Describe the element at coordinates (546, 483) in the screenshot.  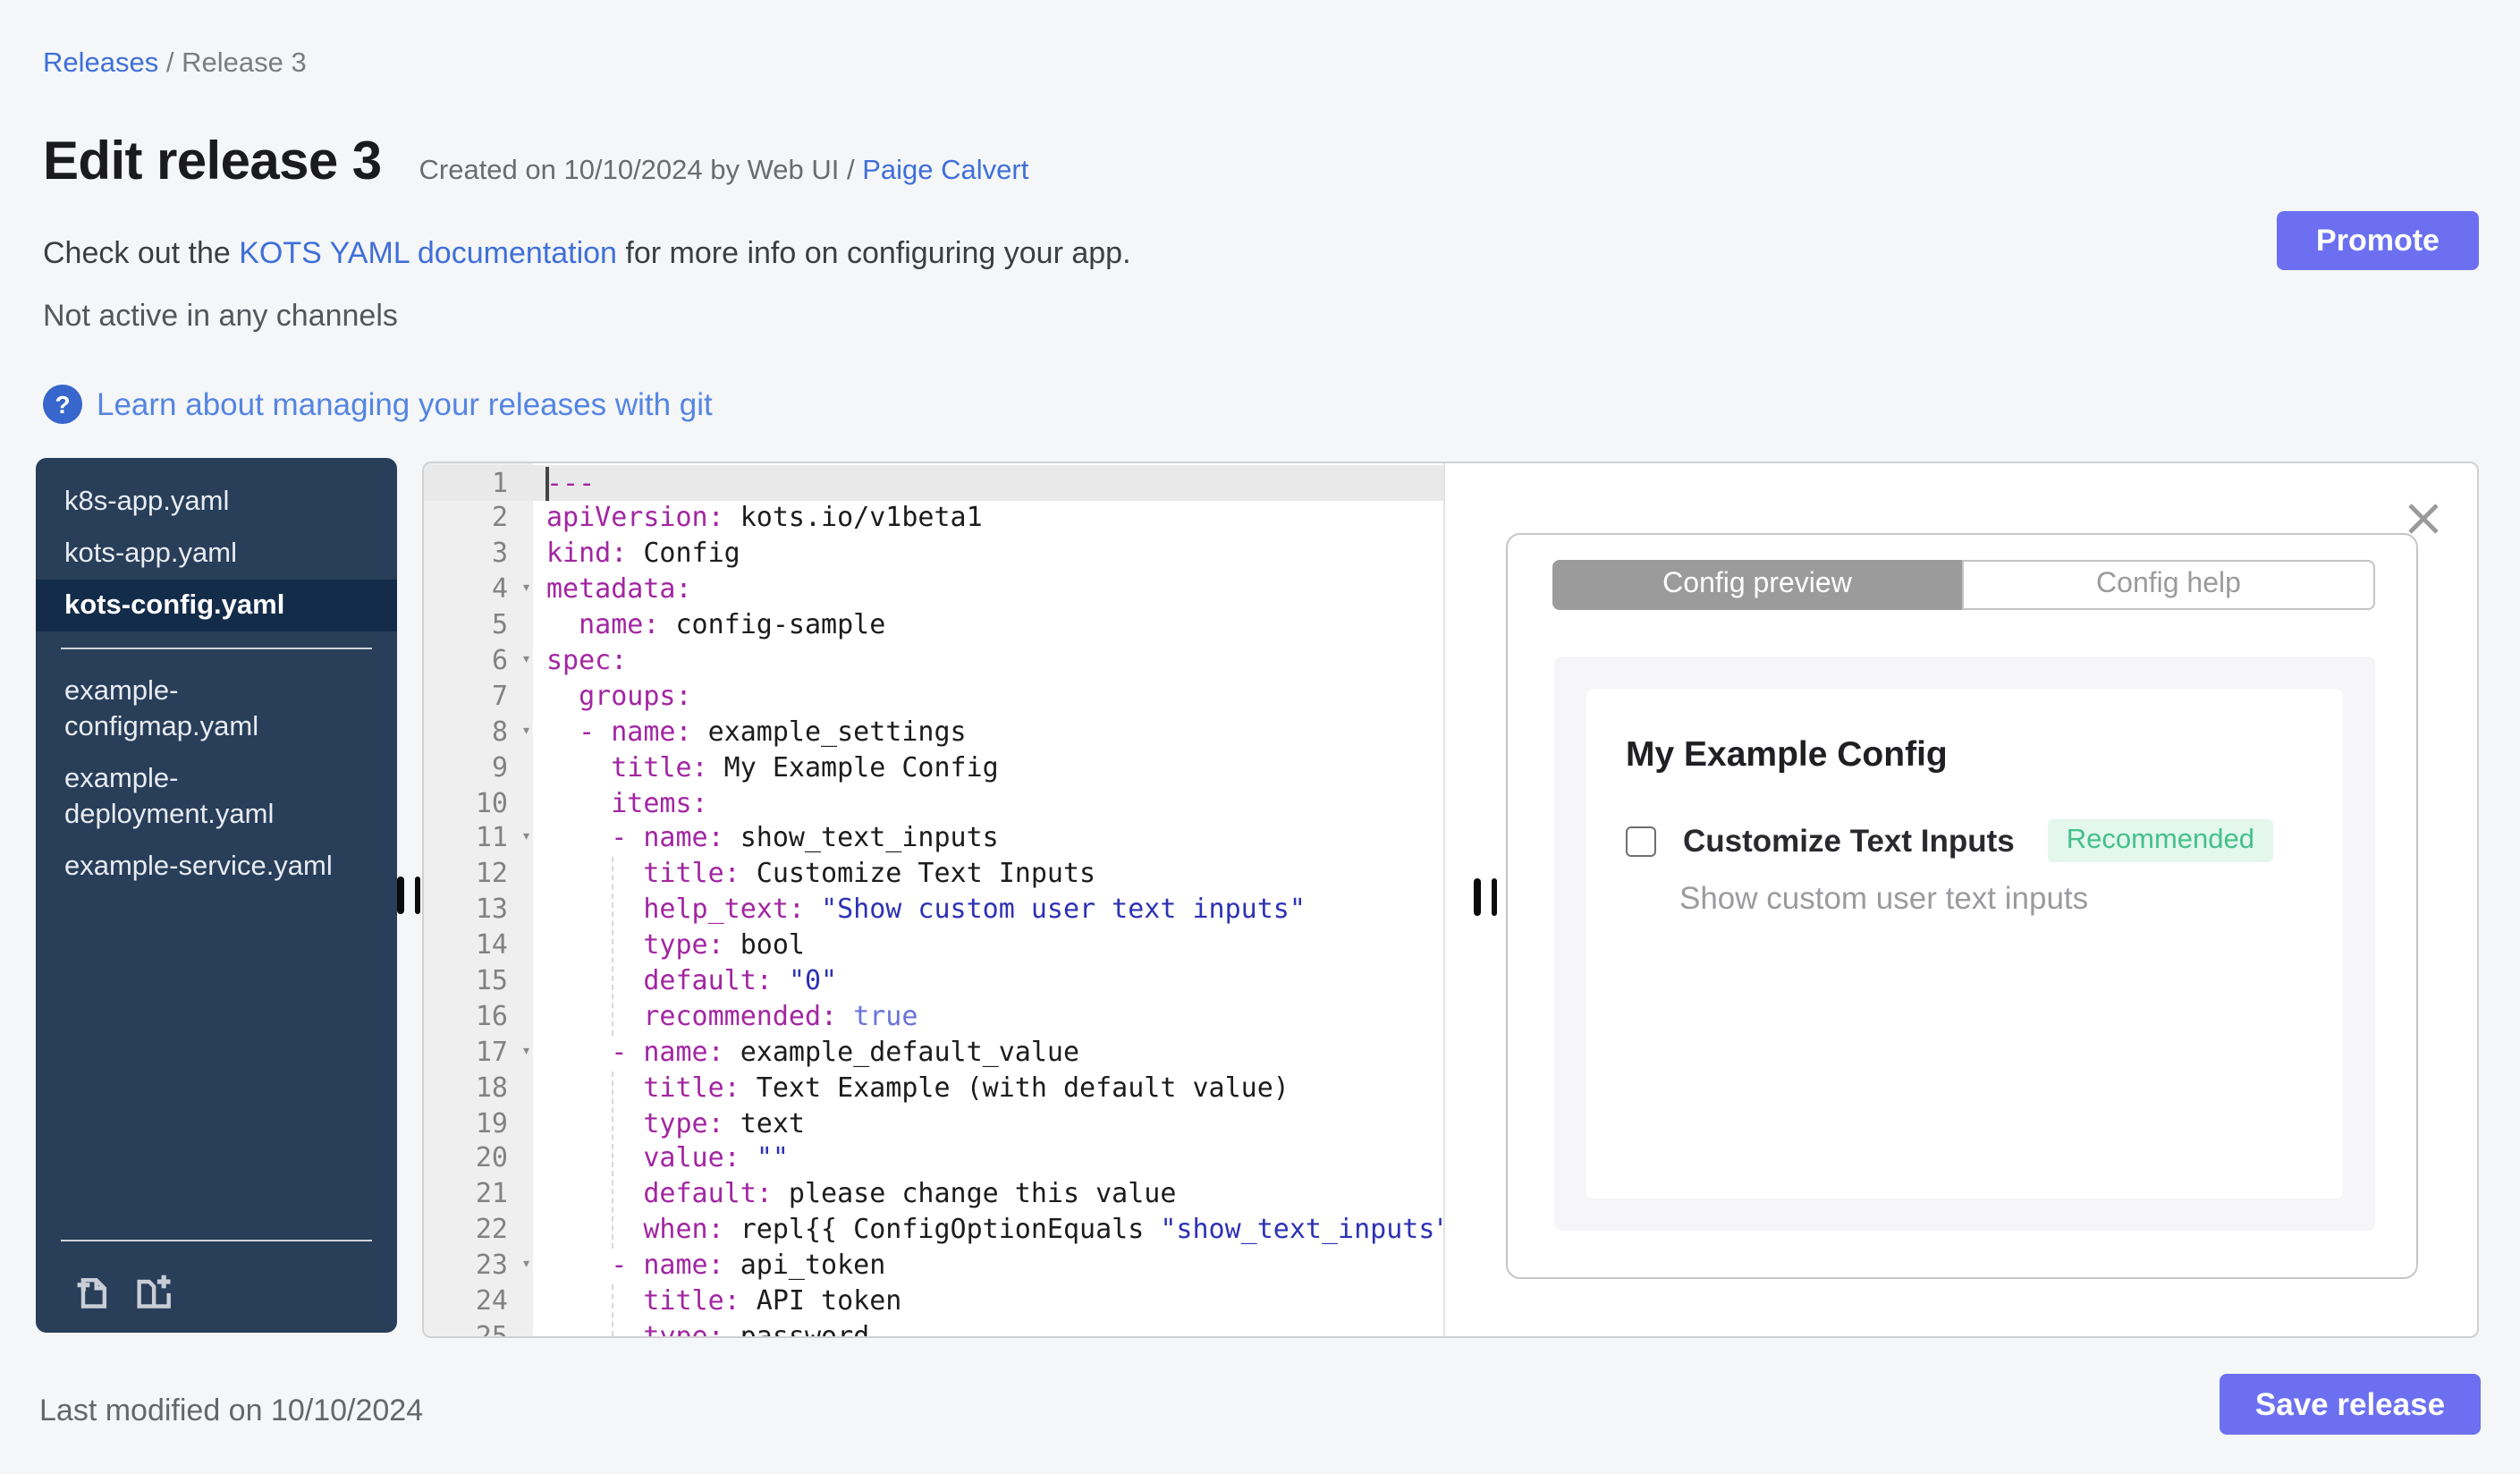
I see `text-cursor` at that location.